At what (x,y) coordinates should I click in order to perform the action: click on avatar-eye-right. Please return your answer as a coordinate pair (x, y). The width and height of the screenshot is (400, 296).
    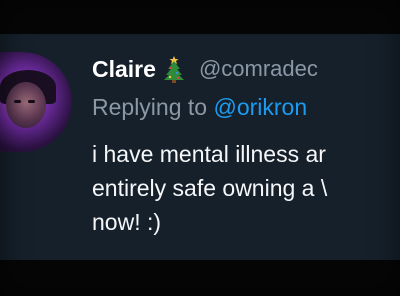
    Looking at the image, I should click on (31, 101).